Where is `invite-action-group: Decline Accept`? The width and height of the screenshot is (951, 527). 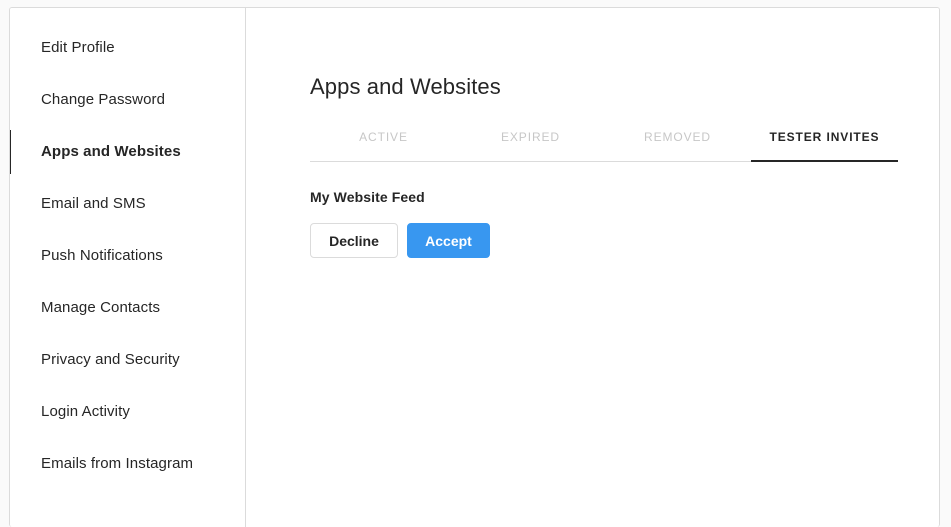 invite-action-group: Decline Accept is located at coordinates (604, 240).